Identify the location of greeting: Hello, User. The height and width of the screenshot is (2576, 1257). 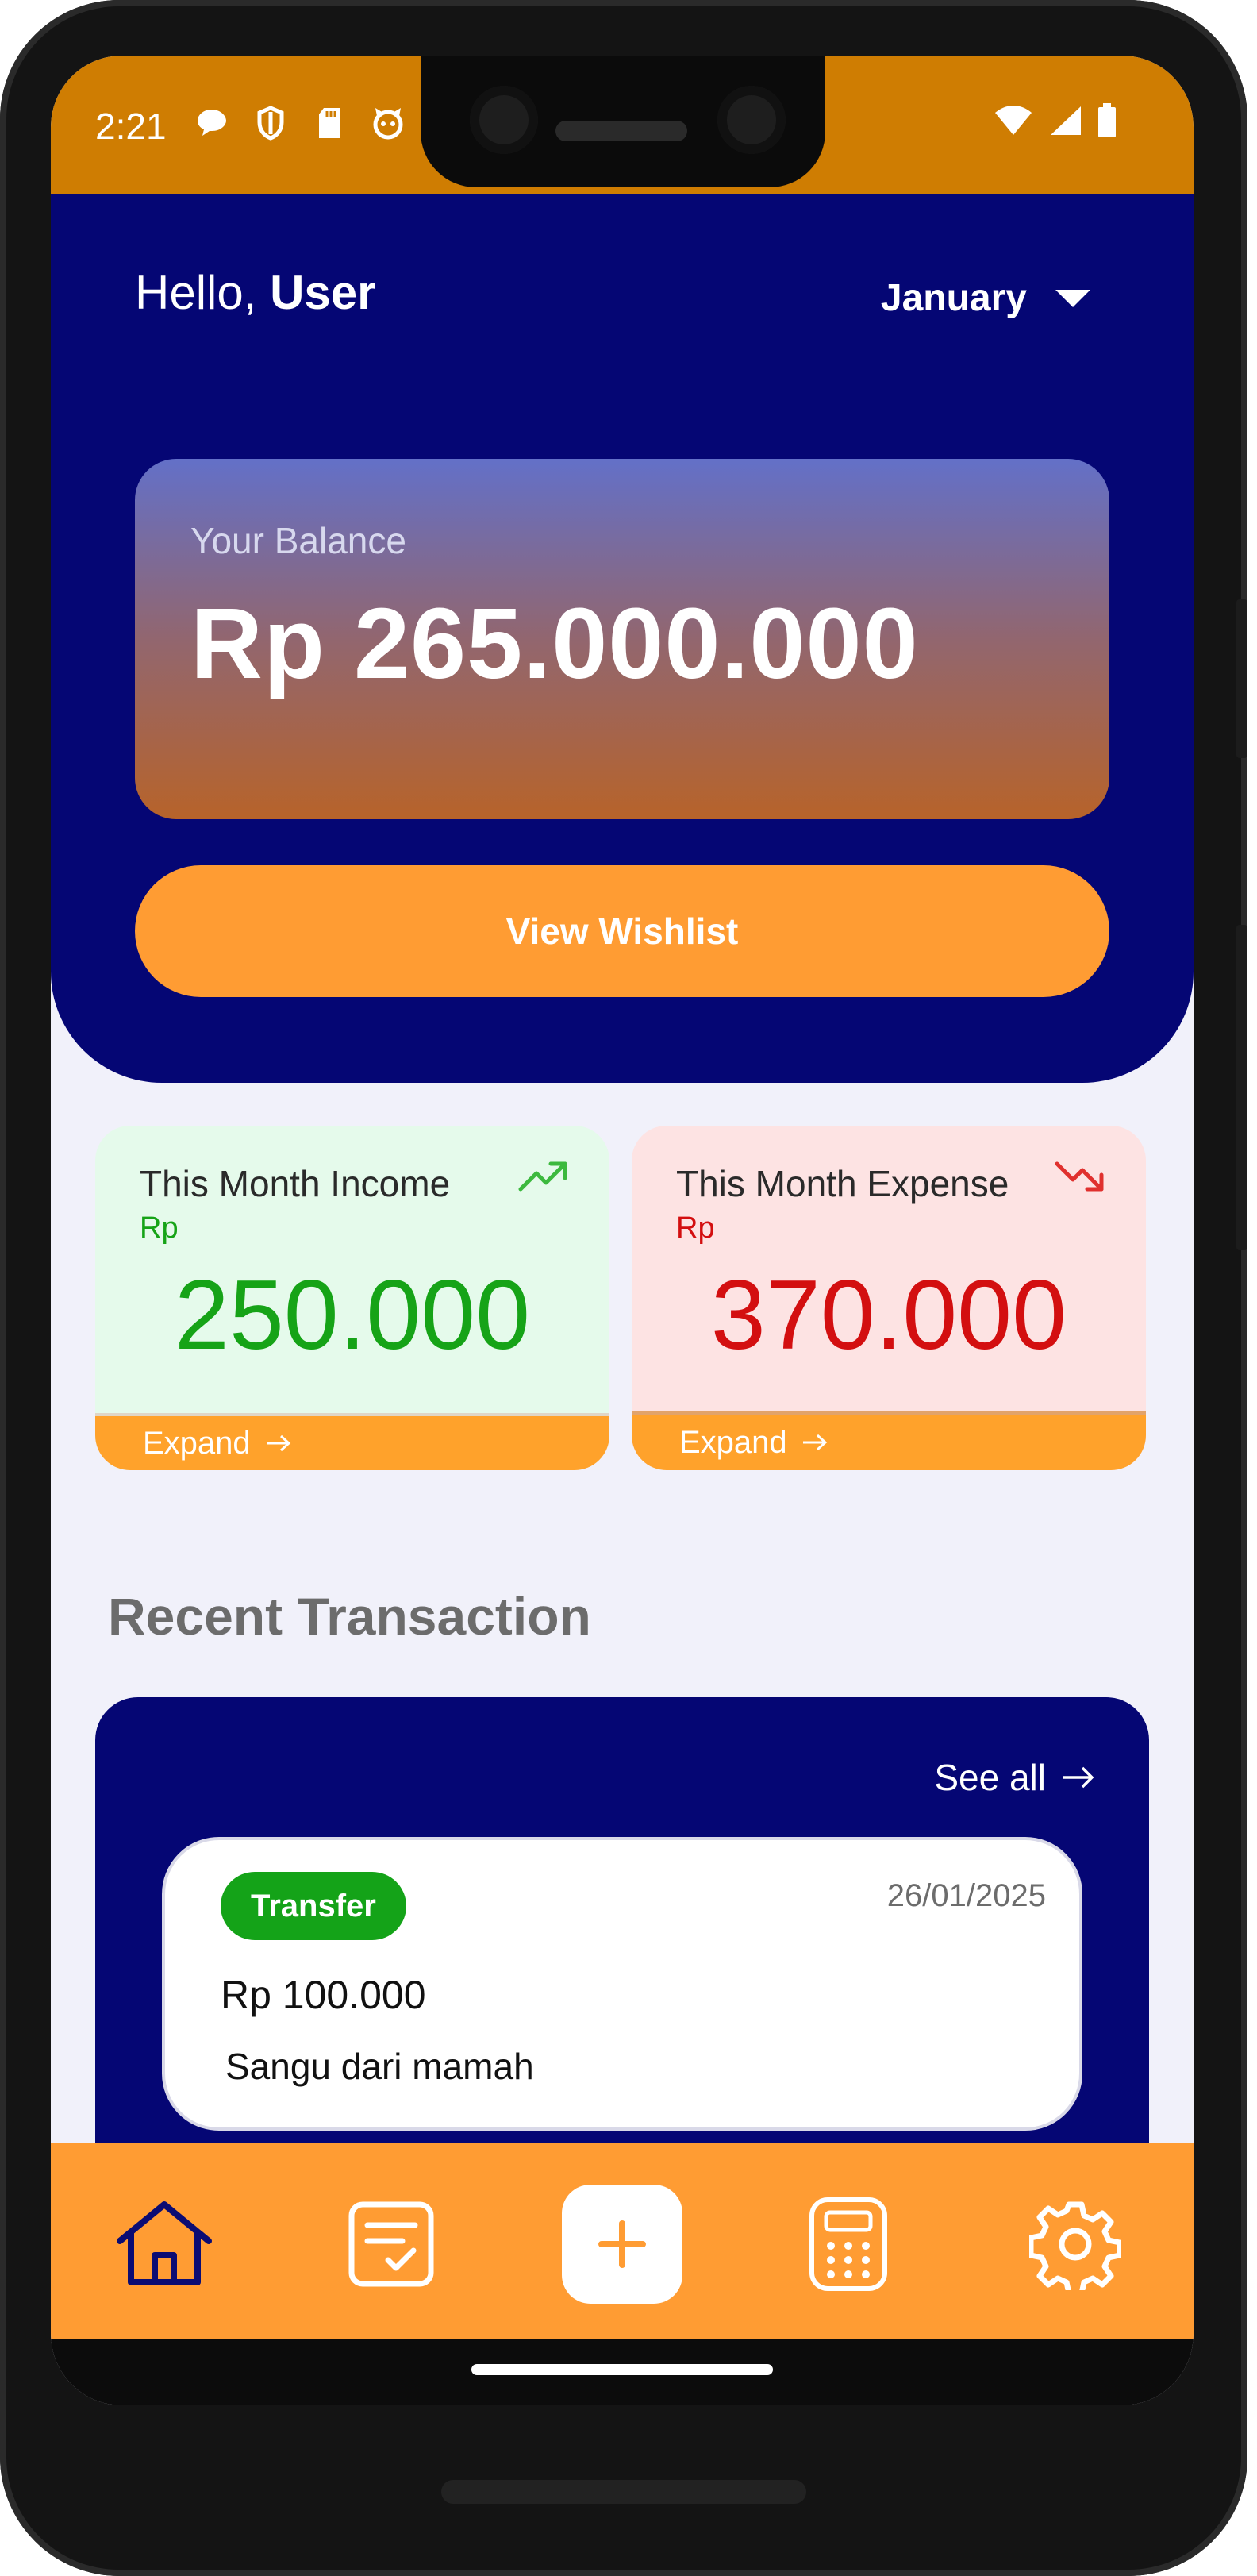
(256, 292).